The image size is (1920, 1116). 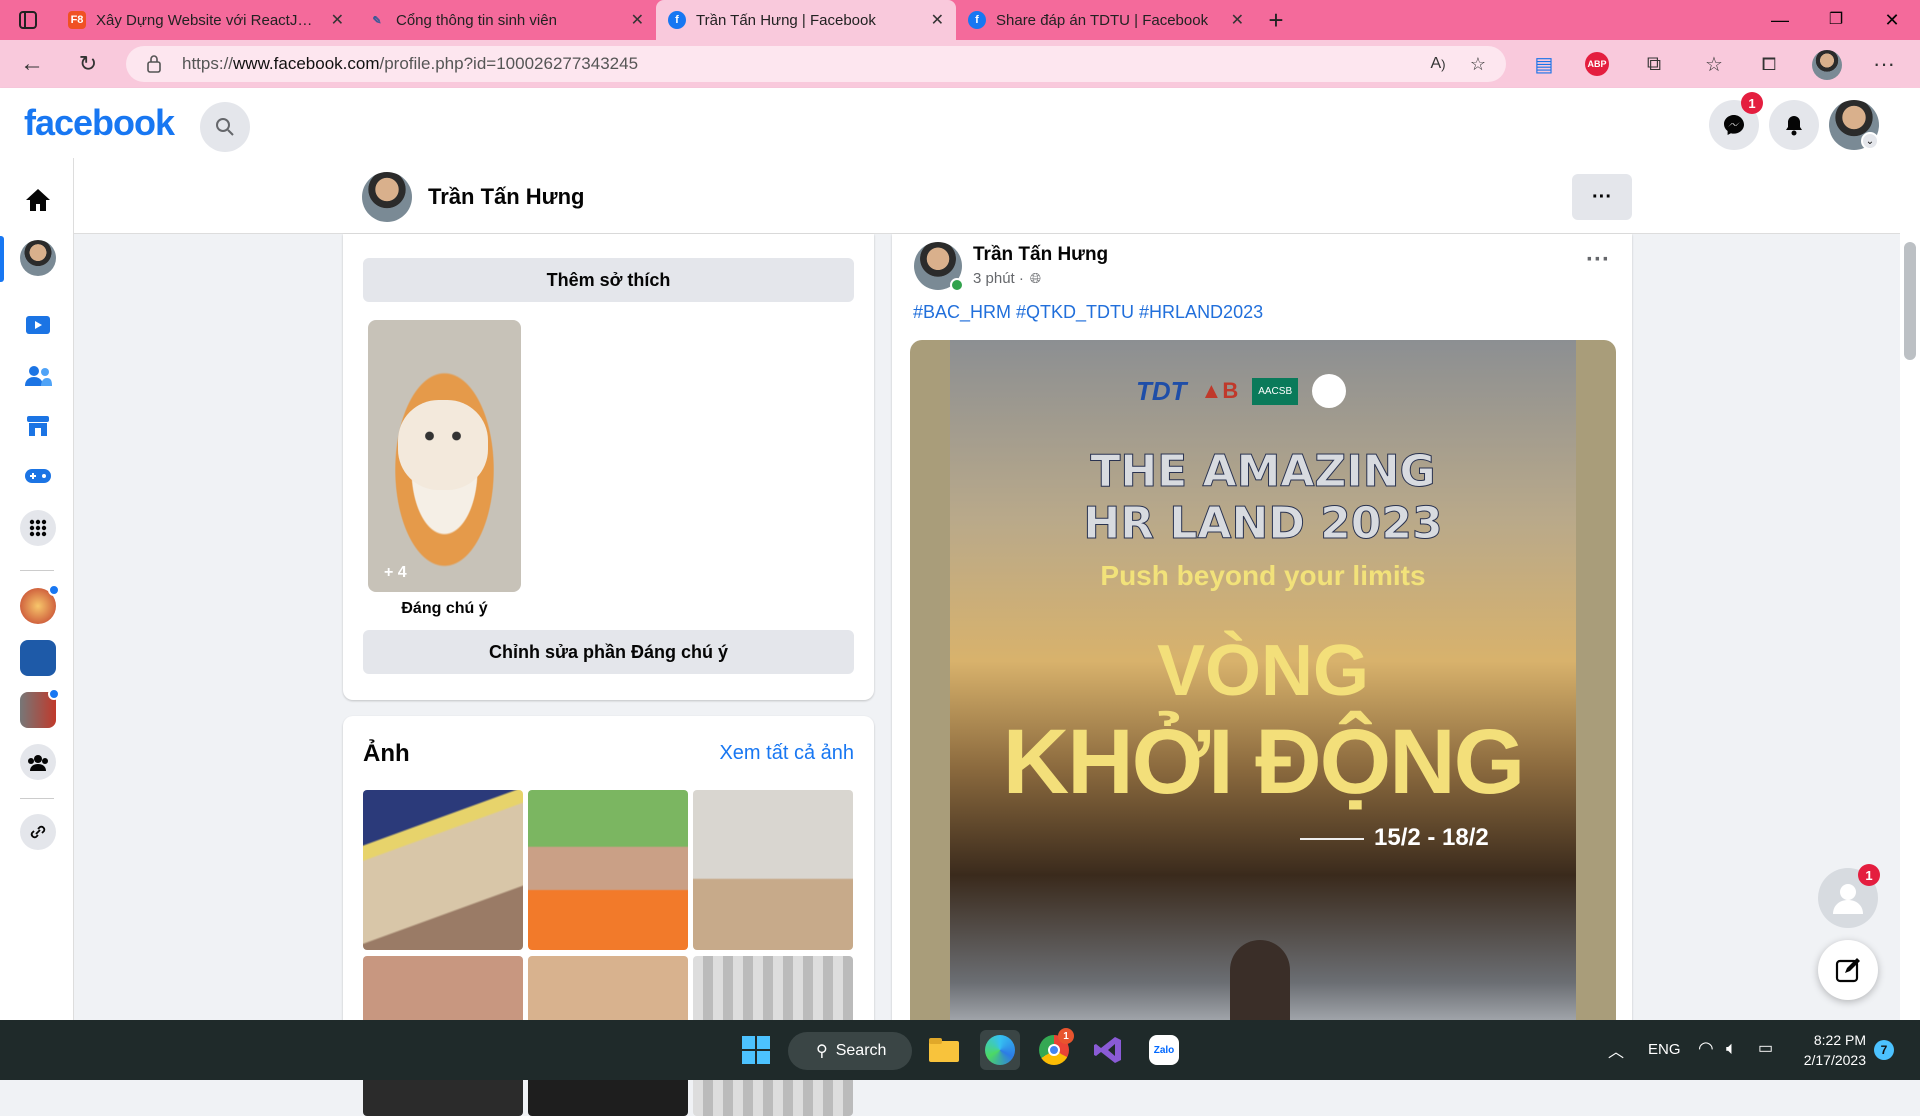 What do you see at coordinates (756, 1050) in the screenshot?
I see `start-windows-icon` at bounding box center [756, 1050].